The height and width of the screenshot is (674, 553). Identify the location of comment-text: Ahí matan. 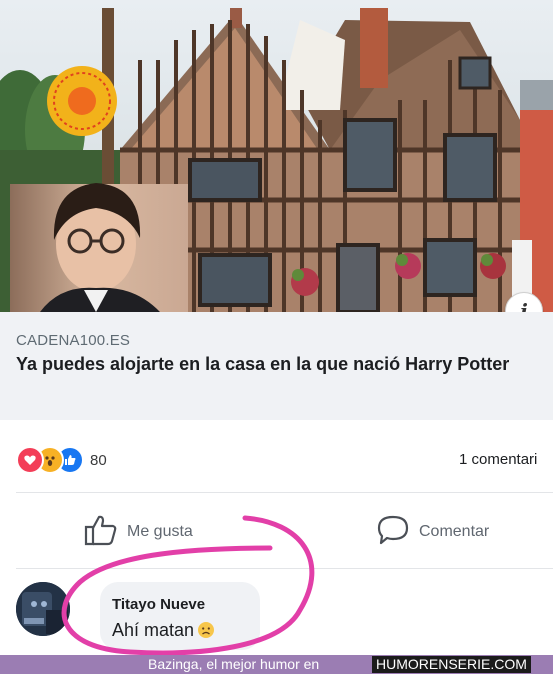
(163, 630).